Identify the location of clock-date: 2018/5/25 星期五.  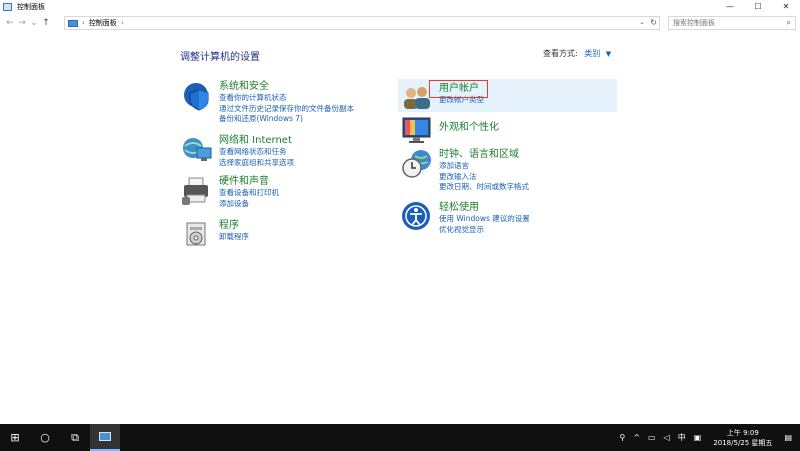
(743, 442).